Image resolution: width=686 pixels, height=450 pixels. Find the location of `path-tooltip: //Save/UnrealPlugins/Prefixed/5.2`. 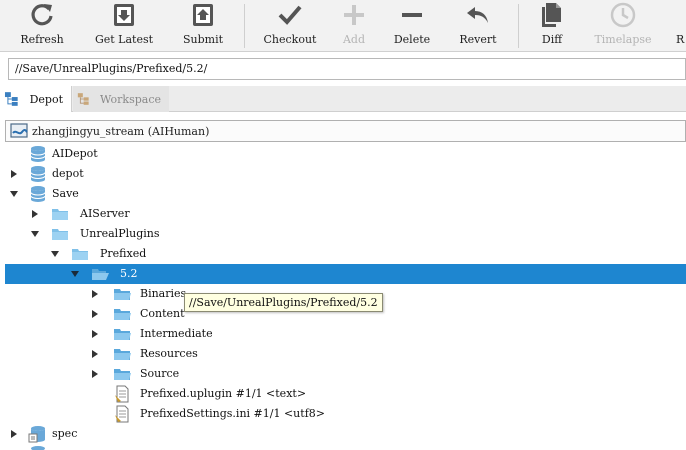

path-tooltip: //Save/UnrealPlugins/Prefixed/5.2 is located at coordinates (283, 302).